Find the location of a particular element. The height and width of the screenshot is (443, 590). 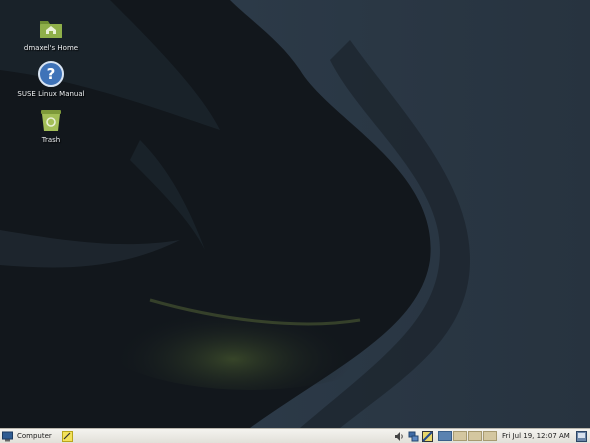

desktop-icon-label: dmaxel's Home is located at coordinates (51, 48).